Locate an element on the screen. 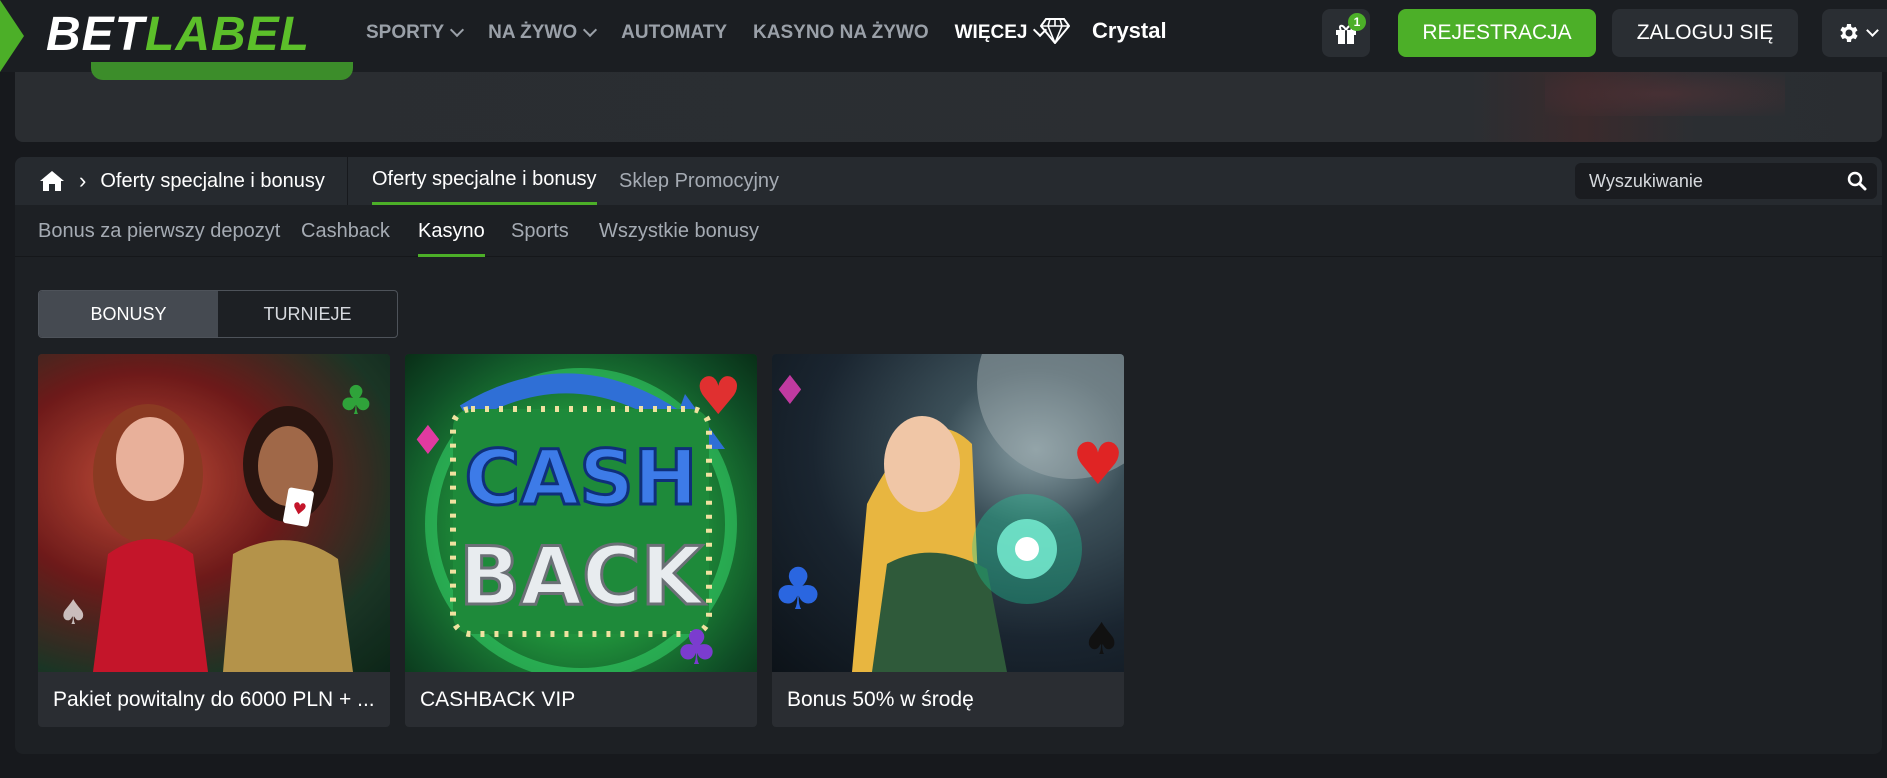  tab-all-bonuses: Wszystkie bonusy is located at coordinates (679, 231).